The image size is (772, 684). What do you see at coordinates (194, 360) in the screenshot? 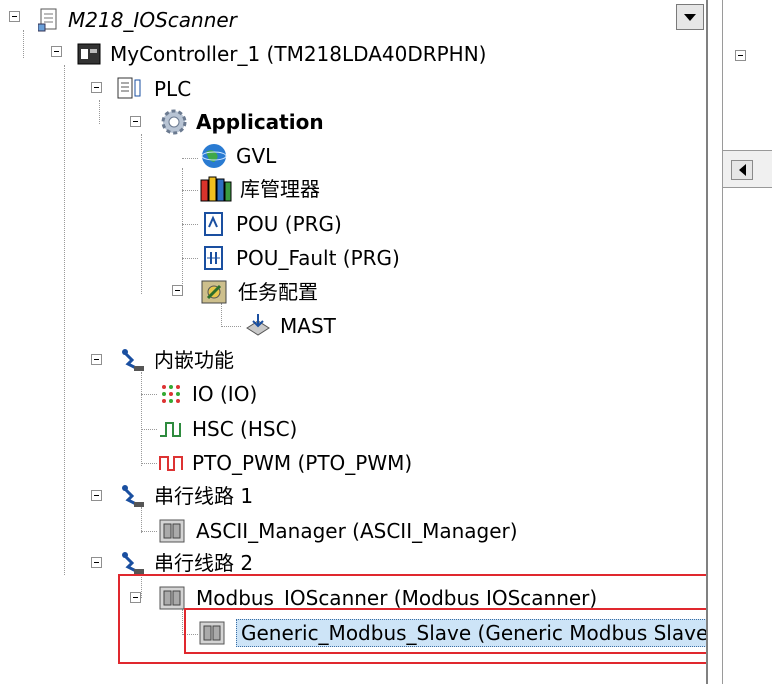
I see `tree-label-embedded: 内嵌功能` at bounding box center [194, 360].